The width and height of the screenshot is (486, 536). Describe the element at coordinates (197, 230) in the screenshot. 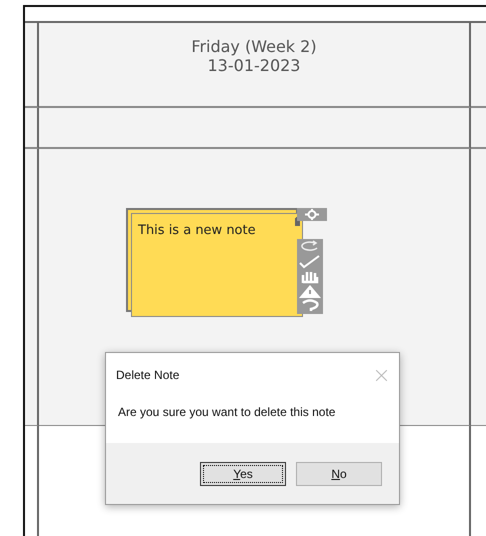

I see `note-text: This is a new note` at that location.